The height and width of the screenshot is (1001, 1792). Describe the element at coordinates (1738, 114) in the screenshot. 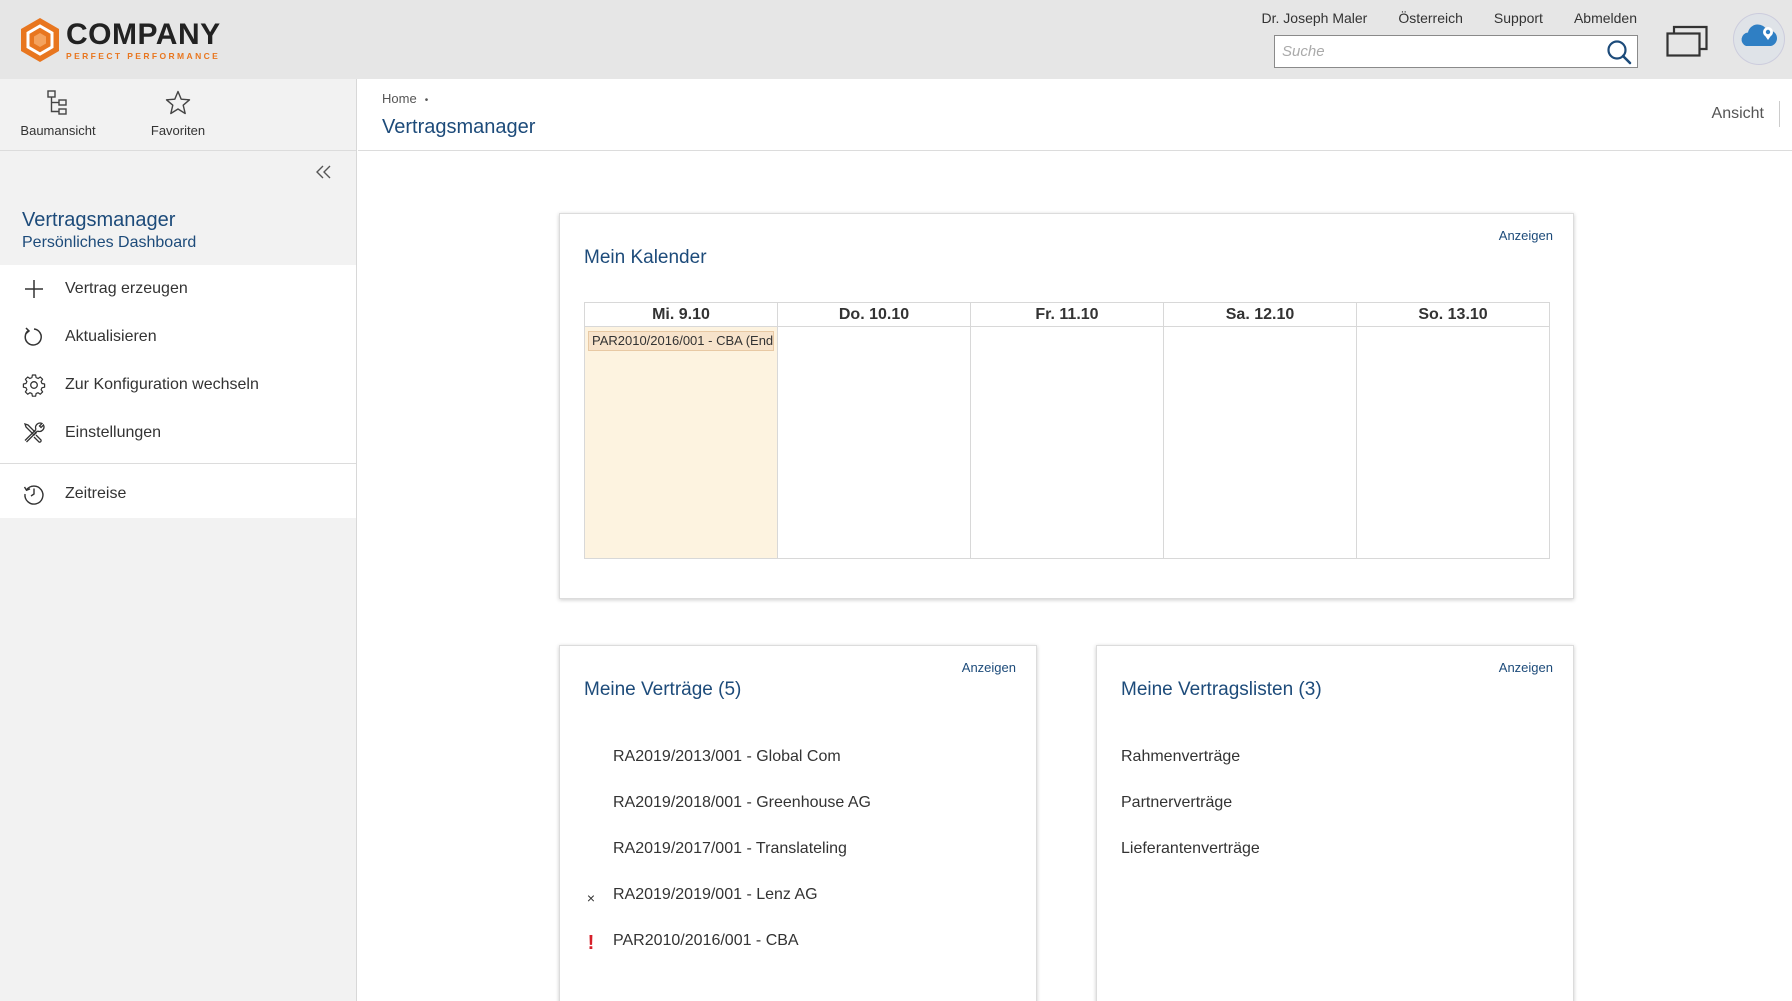

I see `view-button: Ansicht` at that location.